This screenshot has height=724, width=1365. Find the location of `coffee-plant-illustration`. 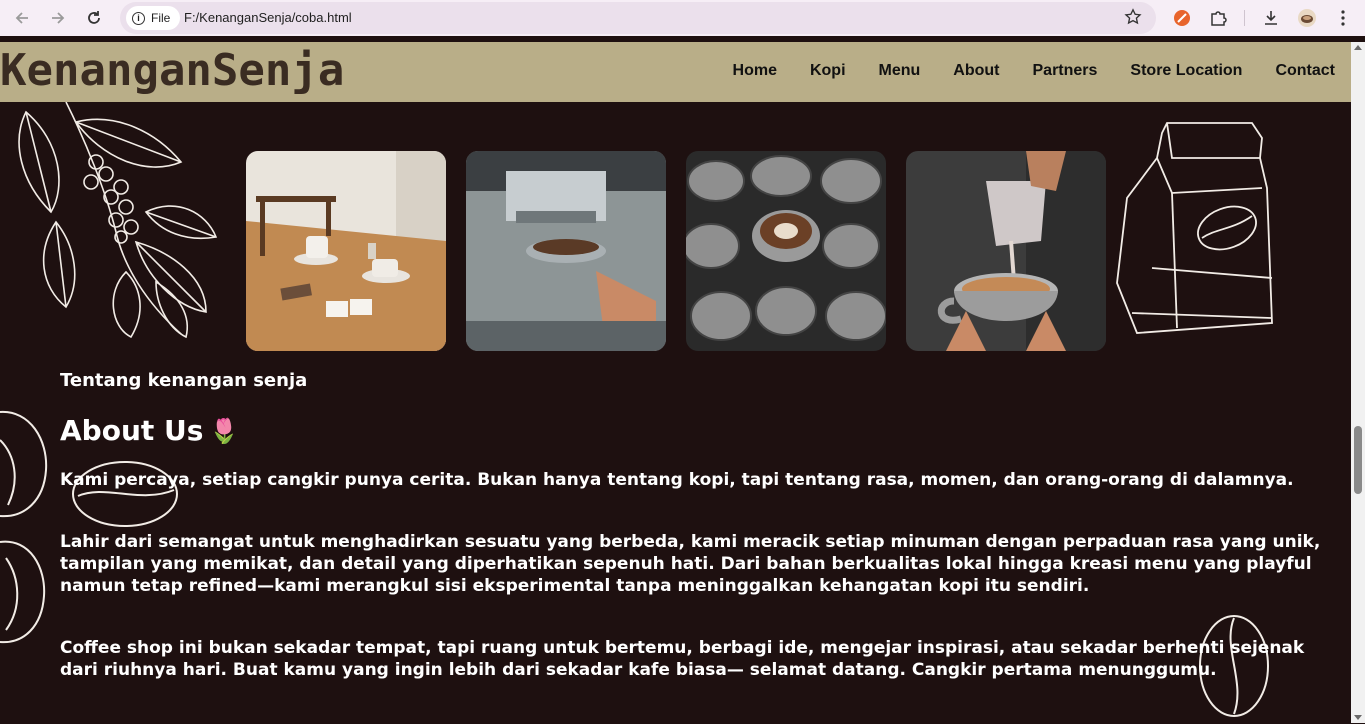

coffee-plant-illustration is located at coordinates (113, 223).